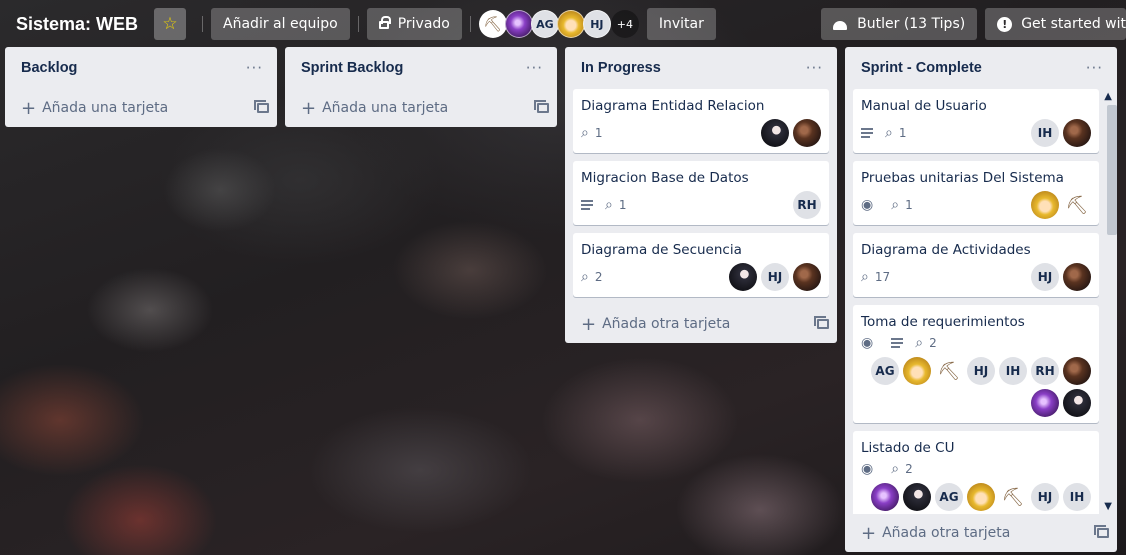  Describe the element at coordinates (976, 472) in the screenshot. I see `card: Listado de CU ◉ ⌕ 2 AG ⛏ HJ IH` at that location.